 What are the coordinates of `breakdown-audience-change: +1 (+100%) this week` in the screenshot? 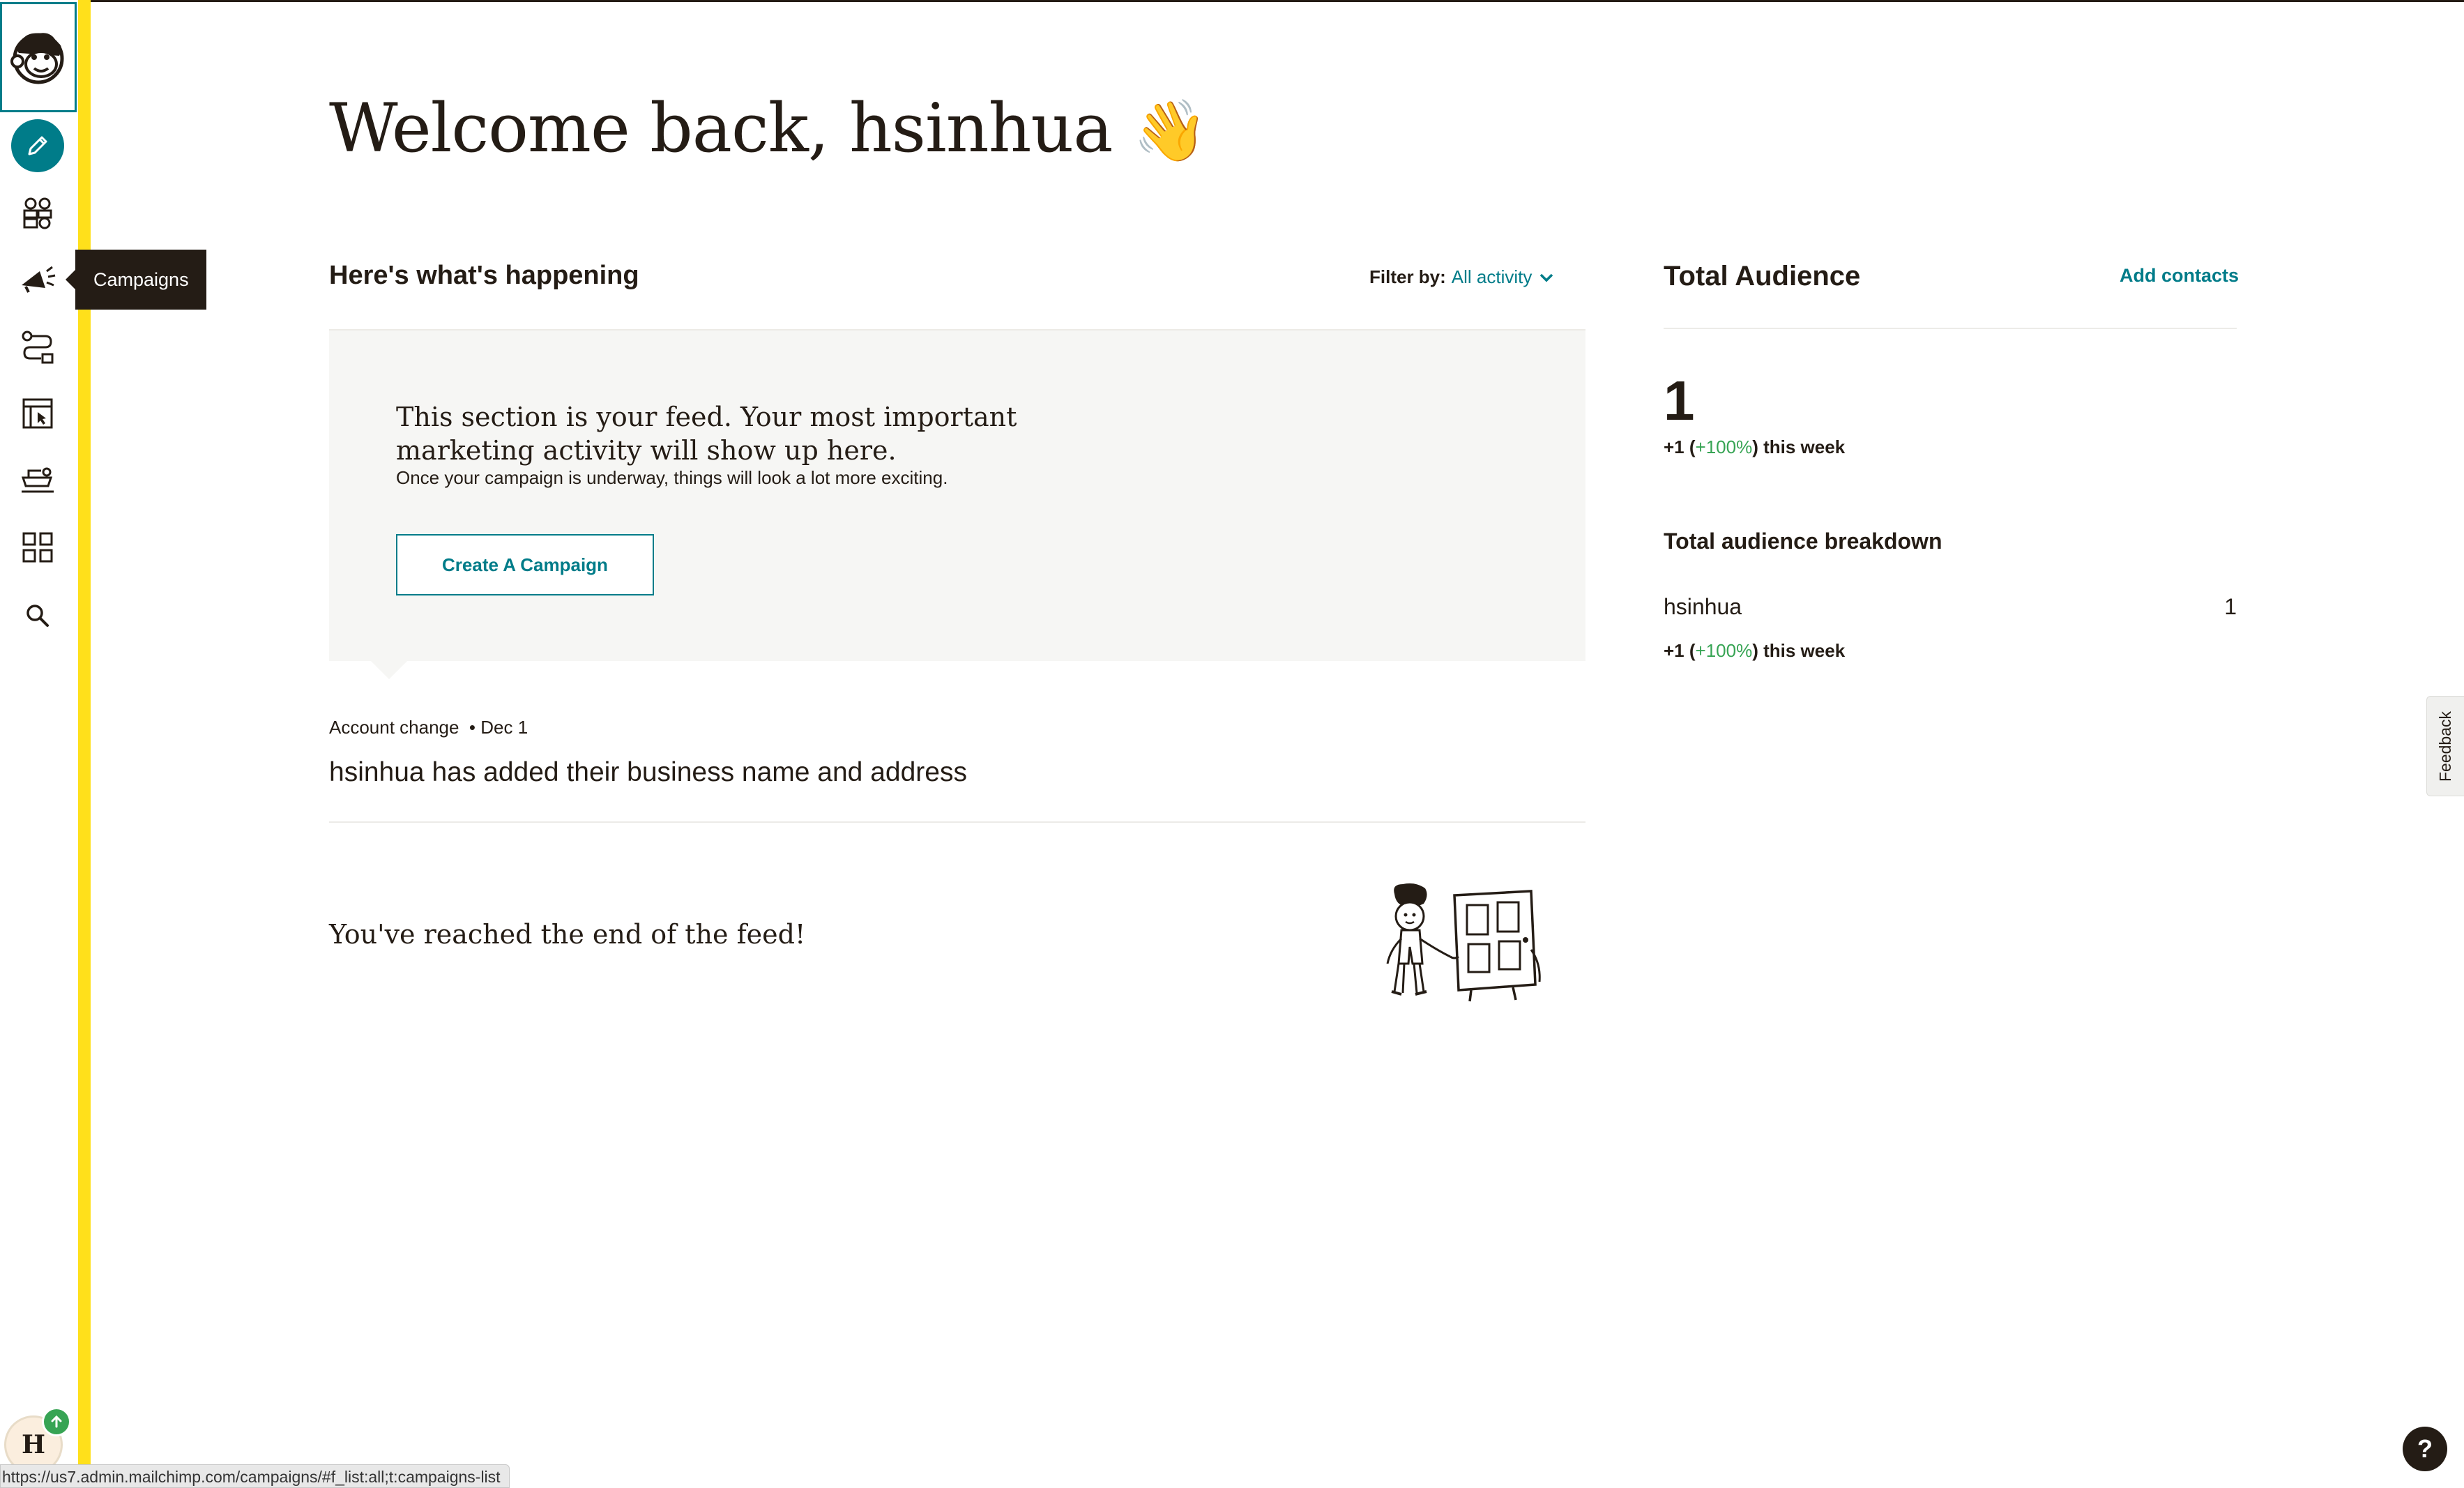 It's located at (1755, 651).